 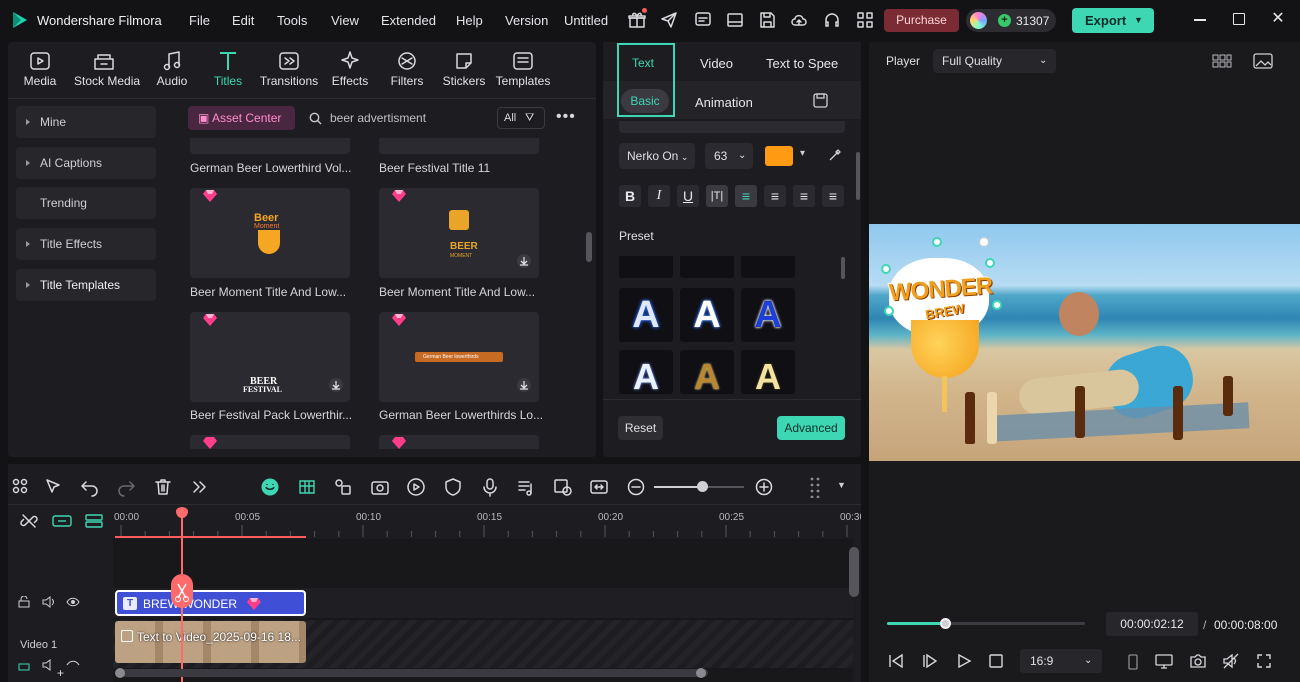 What do you see at coordinates (21, 487) in the screenshot?
I see `layout-grid-icon` at bounding box center [21, 487].